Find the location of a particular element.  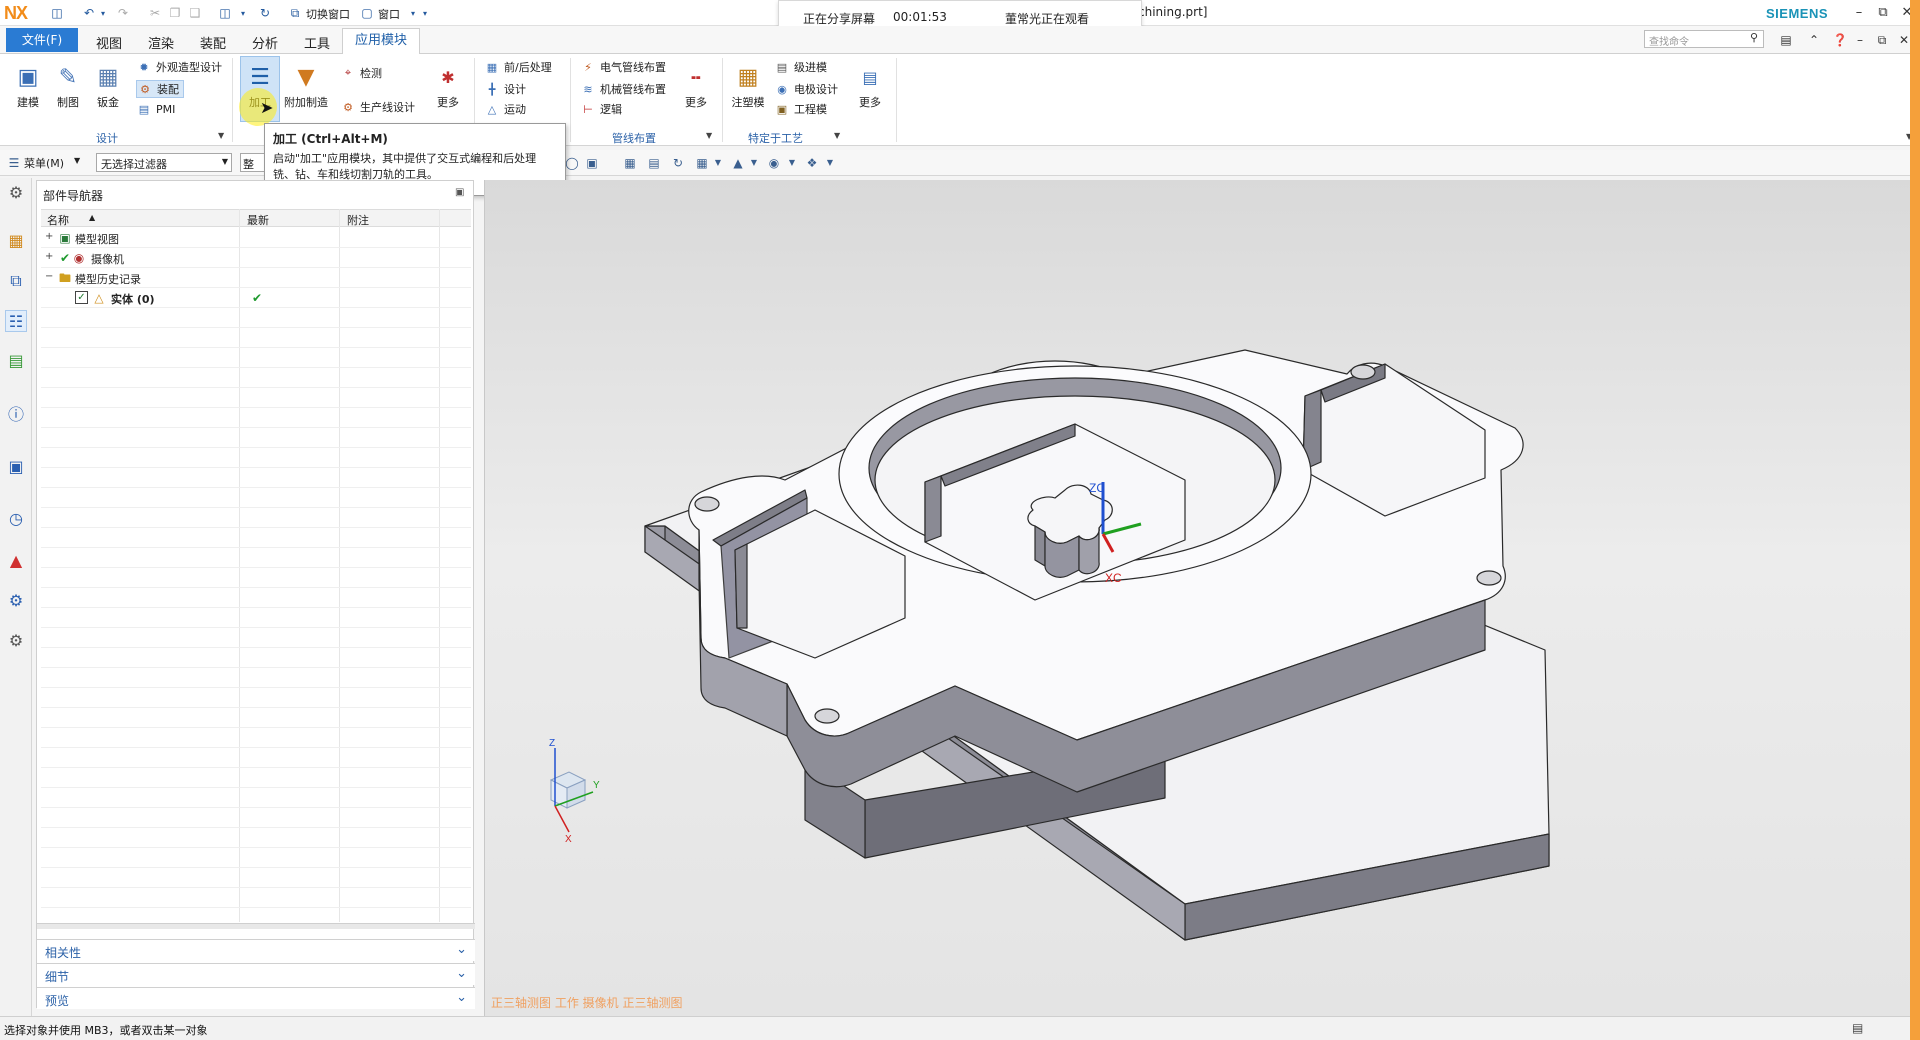

tab-view: 视图 is located at coordinates (109, 42).